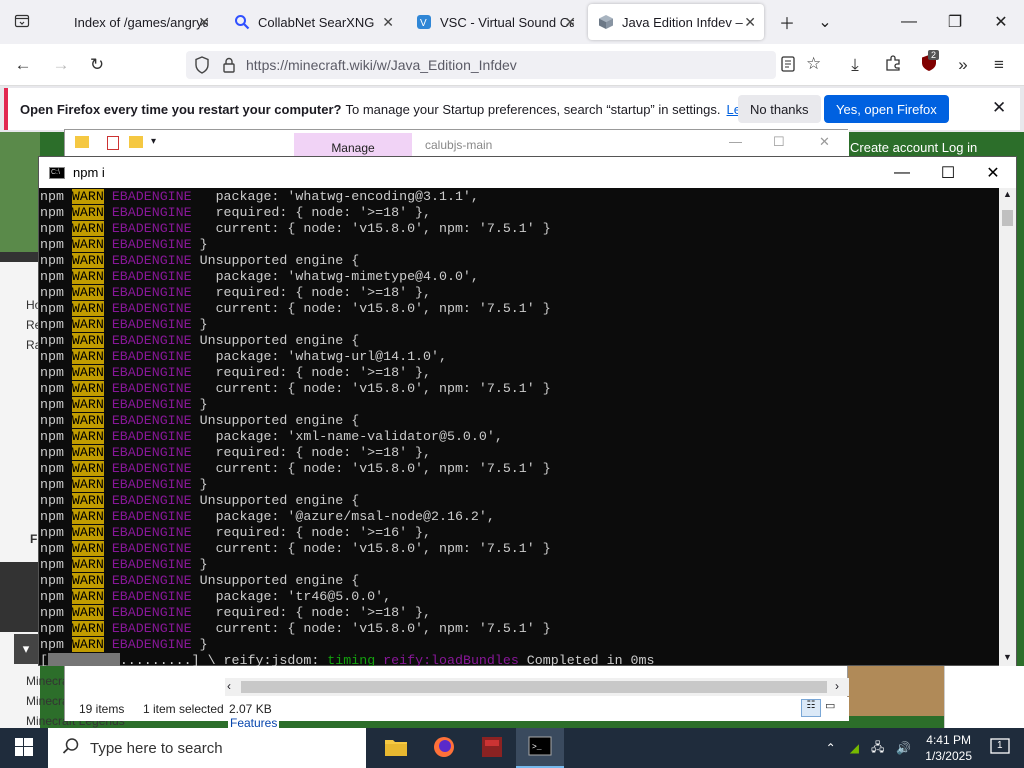  What do you see at coordinates (313, 22) in the screenshot?
I see `tab-searxng: CollabNet SearXNG ✕` at bounding box center [313, 22].